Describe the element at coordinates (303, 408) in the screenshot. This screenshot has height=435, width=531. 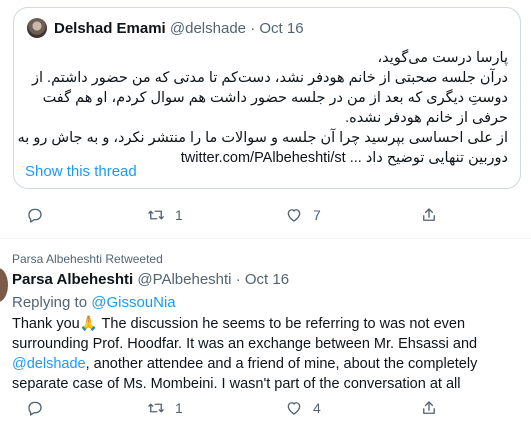
I see `like-button: 4` at that location.